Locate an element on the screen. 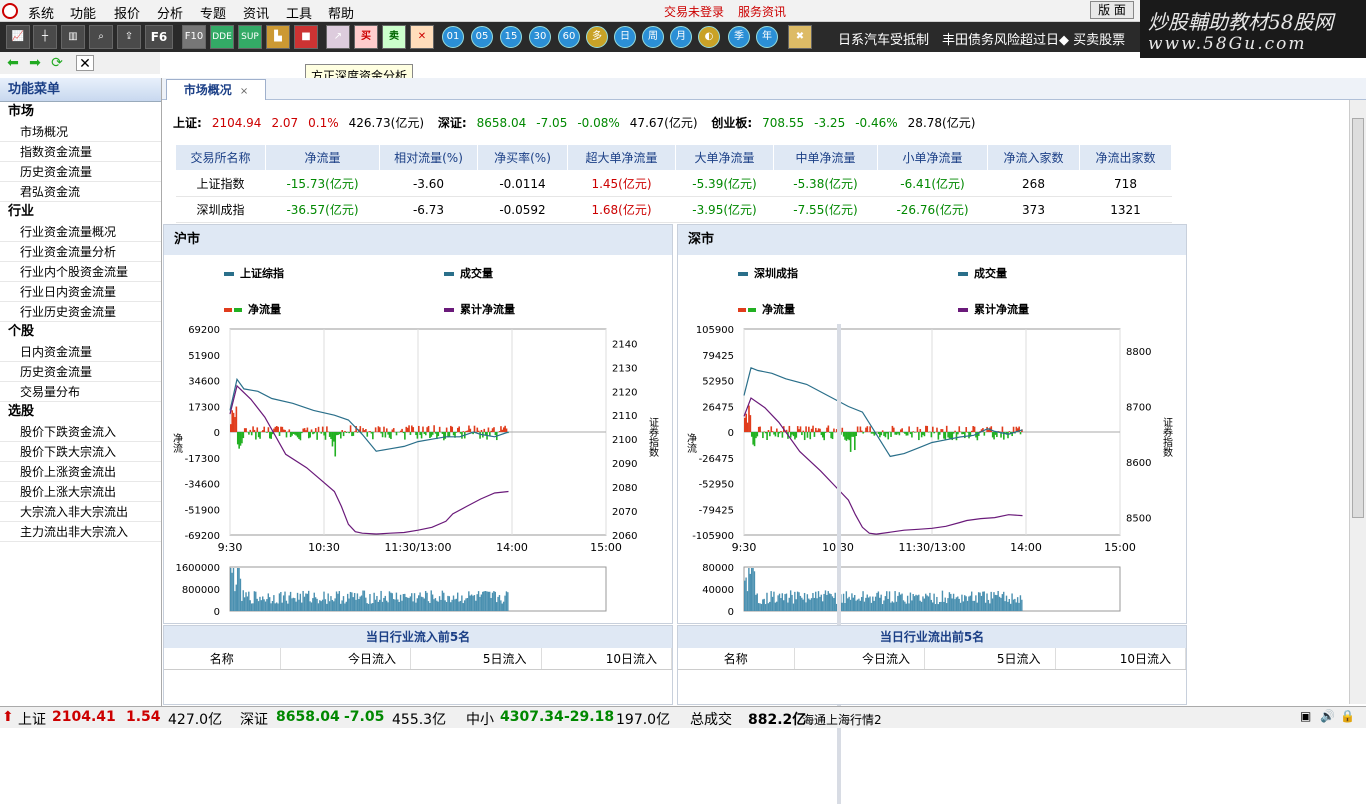 The width and height of the screenshot is (1366, 804). col-header: 相对流量(%) is located at coordinates (429, 158).